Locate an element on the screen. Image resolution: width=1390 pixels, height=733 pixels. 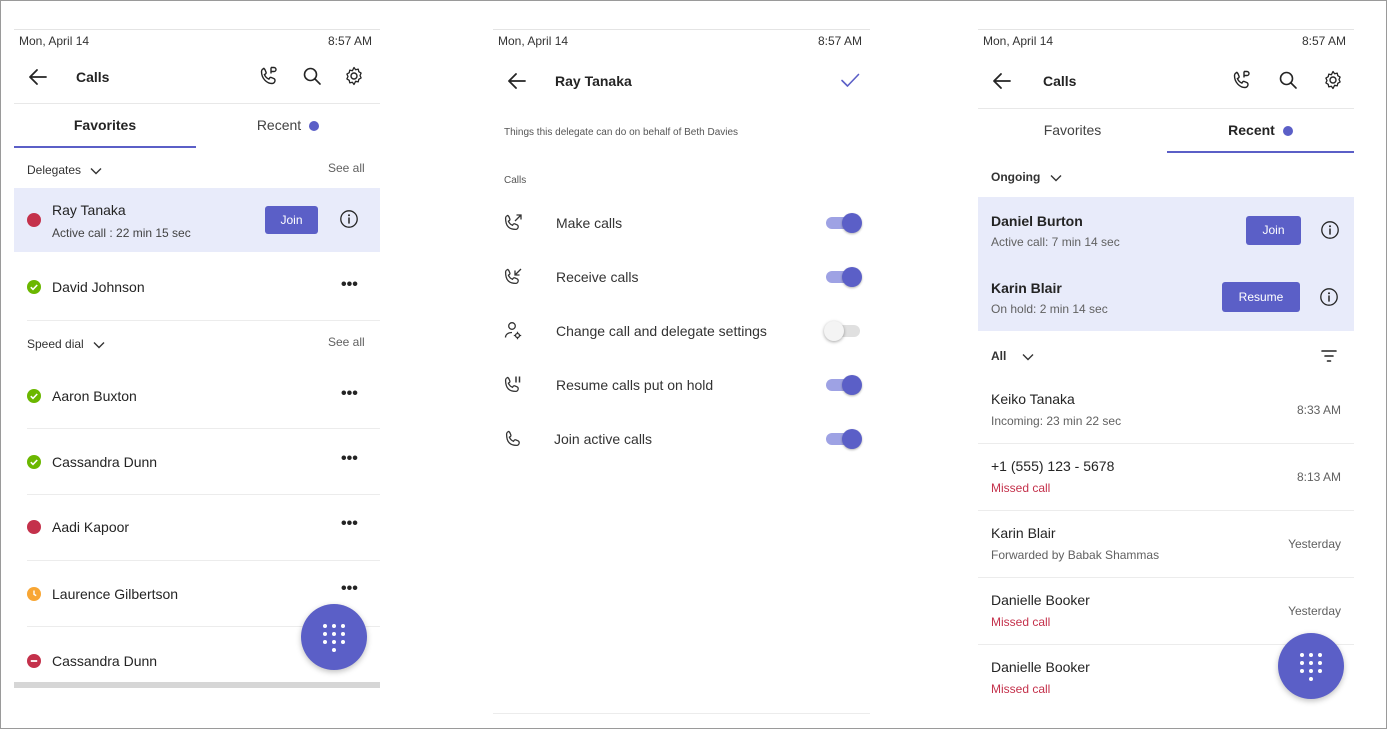
recent-call-row: Danielle Booker Missed call Yesterday is located at coordinates (1166, 610).